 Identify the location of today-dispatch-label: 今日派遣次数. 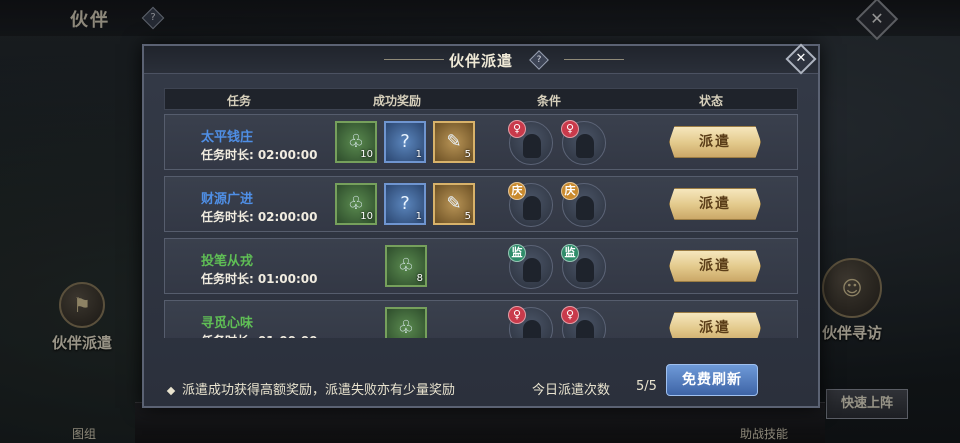
(571, 390).